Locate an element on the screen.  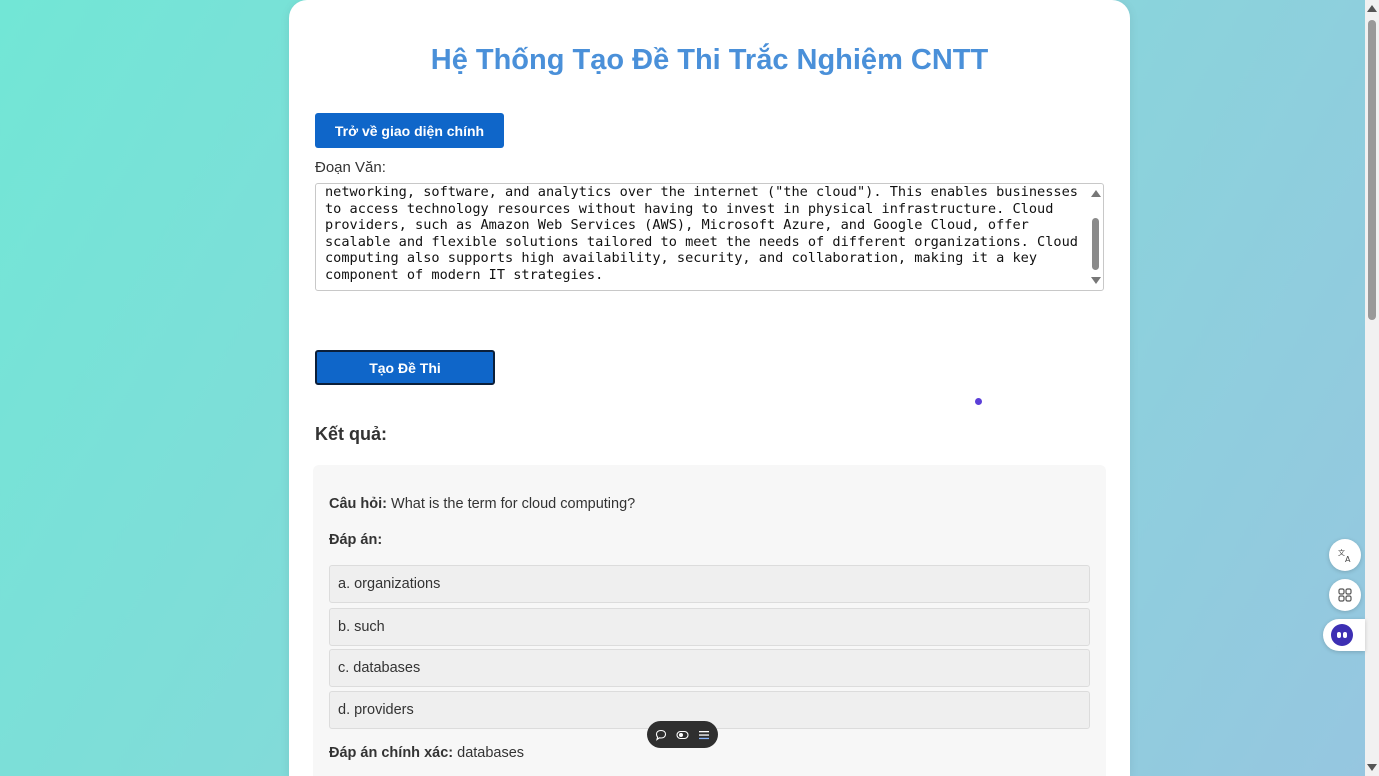
answer-option-a: a. organizations is located at coordinates (709, 584).